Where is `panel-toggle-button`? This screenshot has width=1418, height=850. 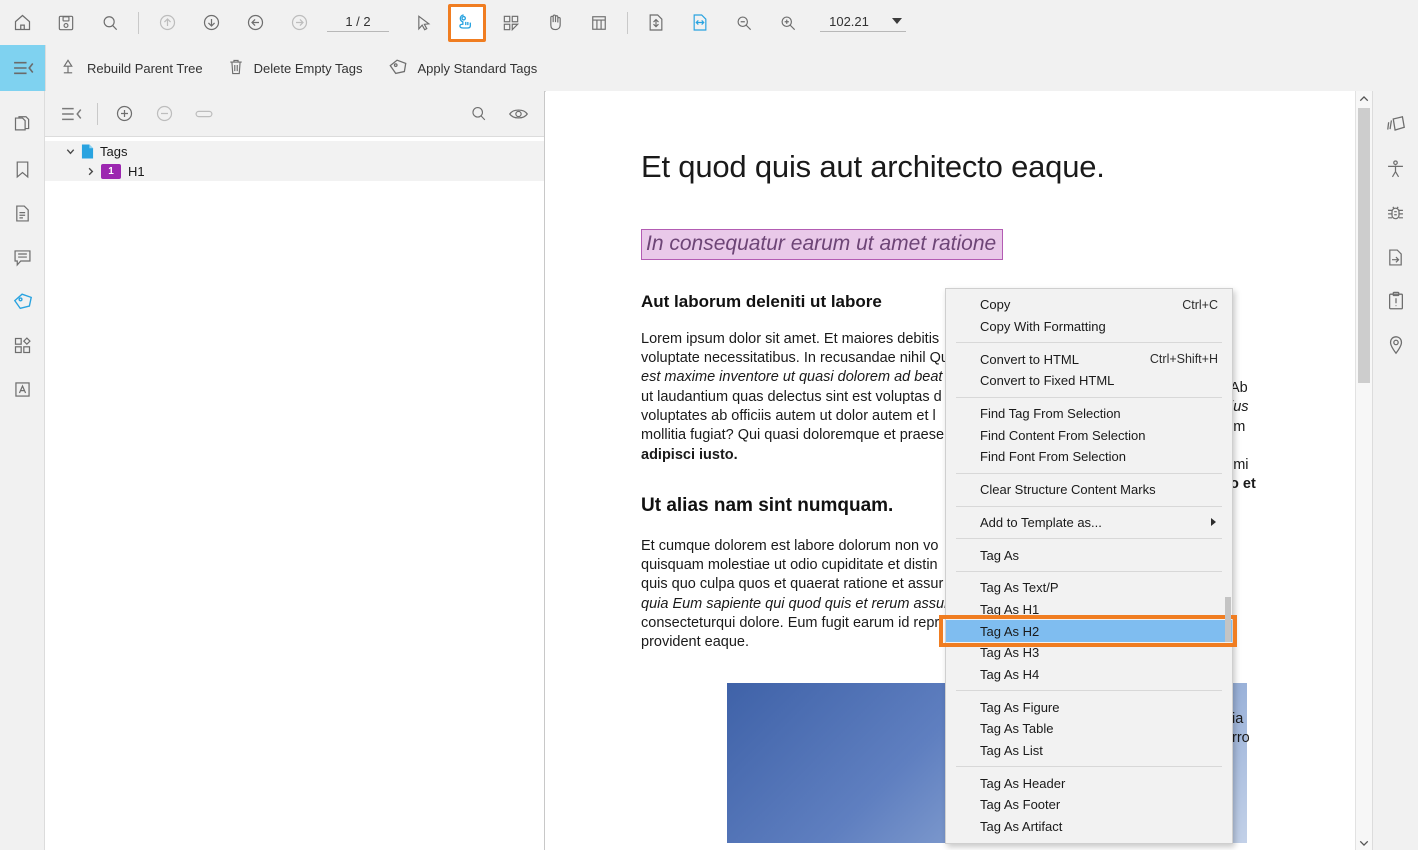
panel-toggle-button is located at coordinates (22, 68).